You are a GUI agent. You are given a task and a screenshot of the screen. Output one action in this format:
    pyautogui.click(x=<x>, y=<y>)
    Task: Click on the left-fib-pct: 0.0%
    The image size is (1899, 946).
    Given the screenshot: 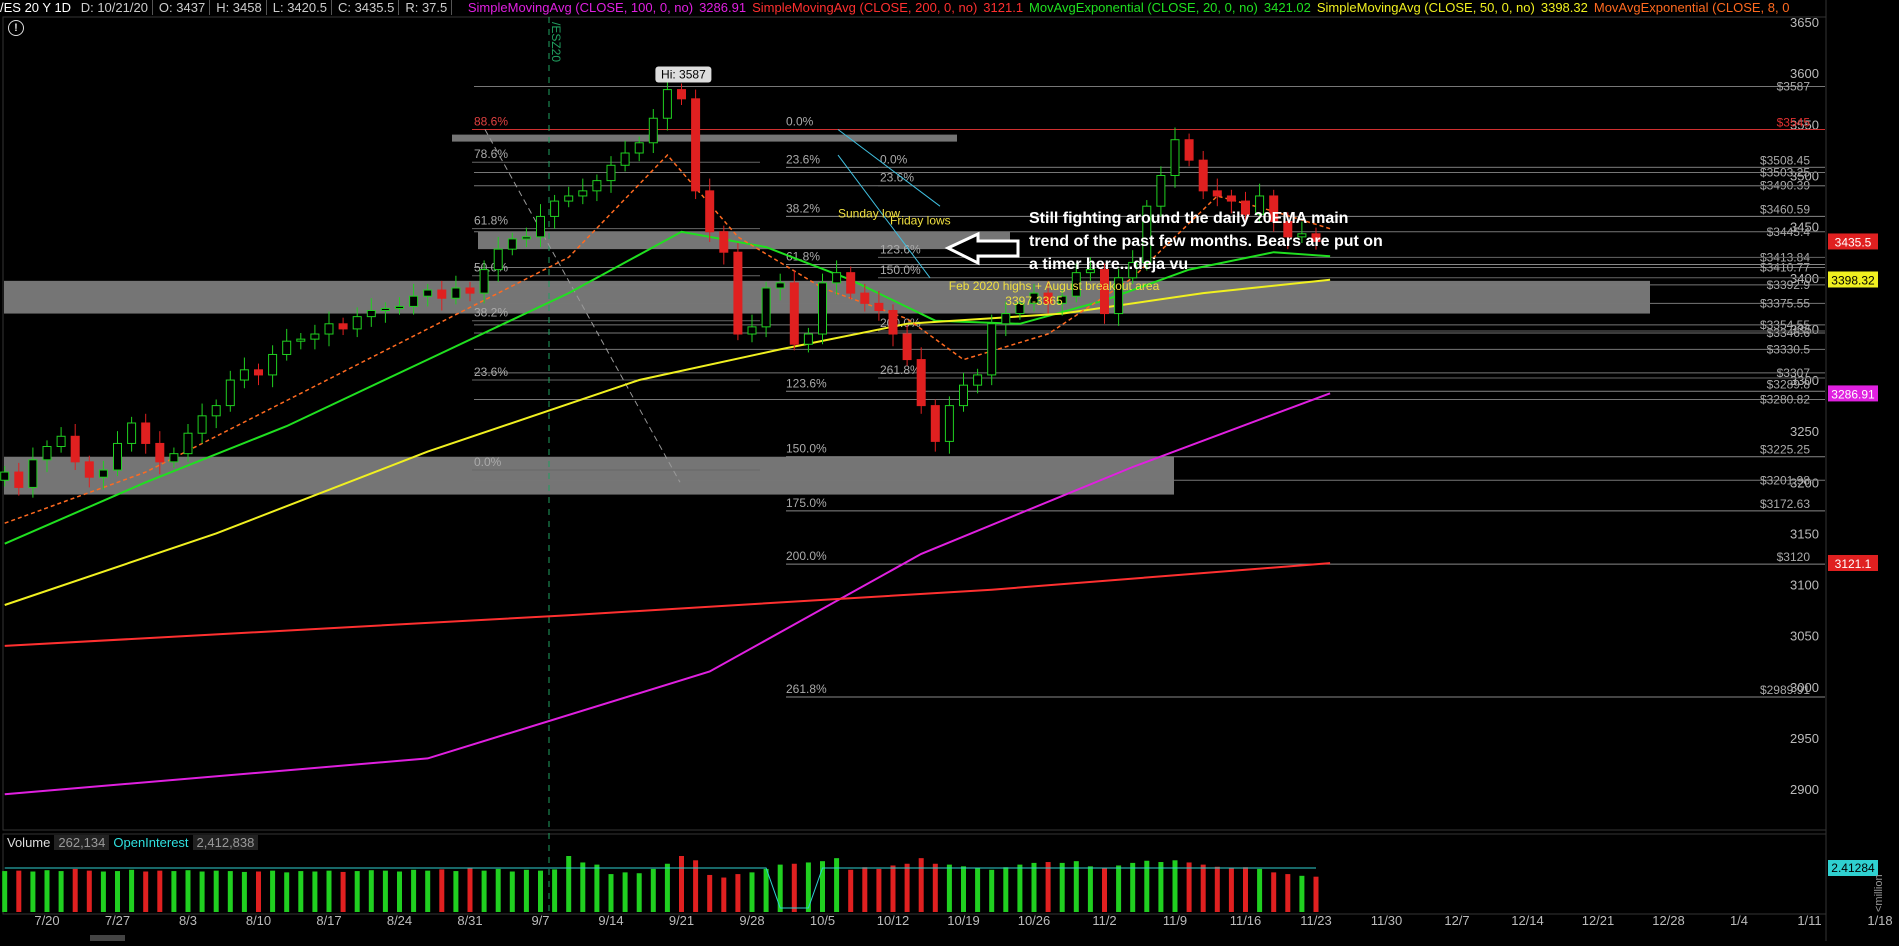 What is the action you would take?
    pyautogui.click(x=488, y=462)
    